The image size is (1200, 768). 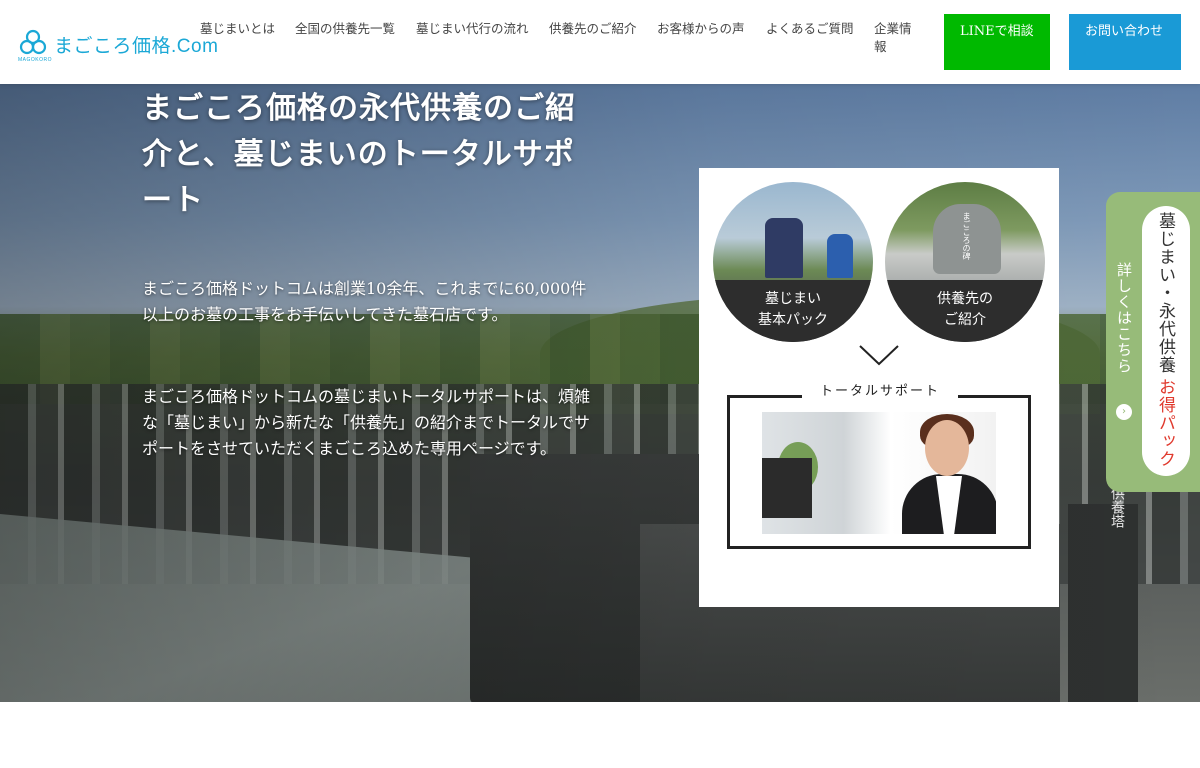 I want to click on logo-text: まごころ価格.Com, so click(x=136, y=46).